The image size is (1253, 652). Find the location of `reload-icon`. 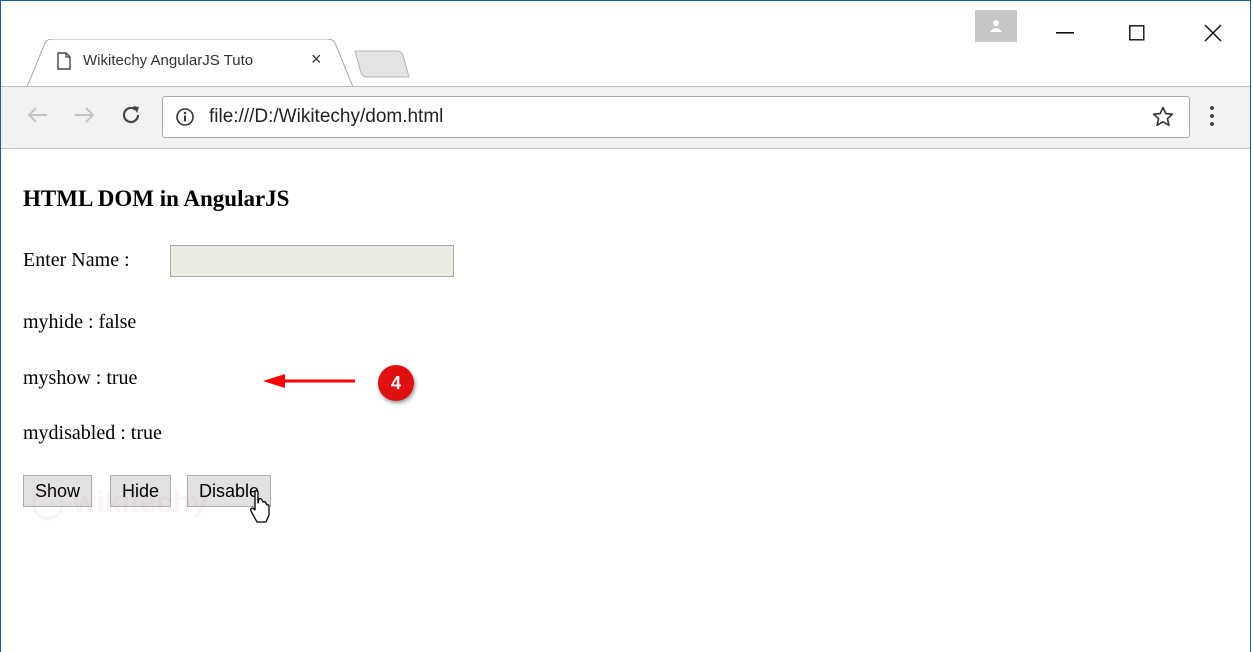

reload-icon is located at coordinates (131, 115).